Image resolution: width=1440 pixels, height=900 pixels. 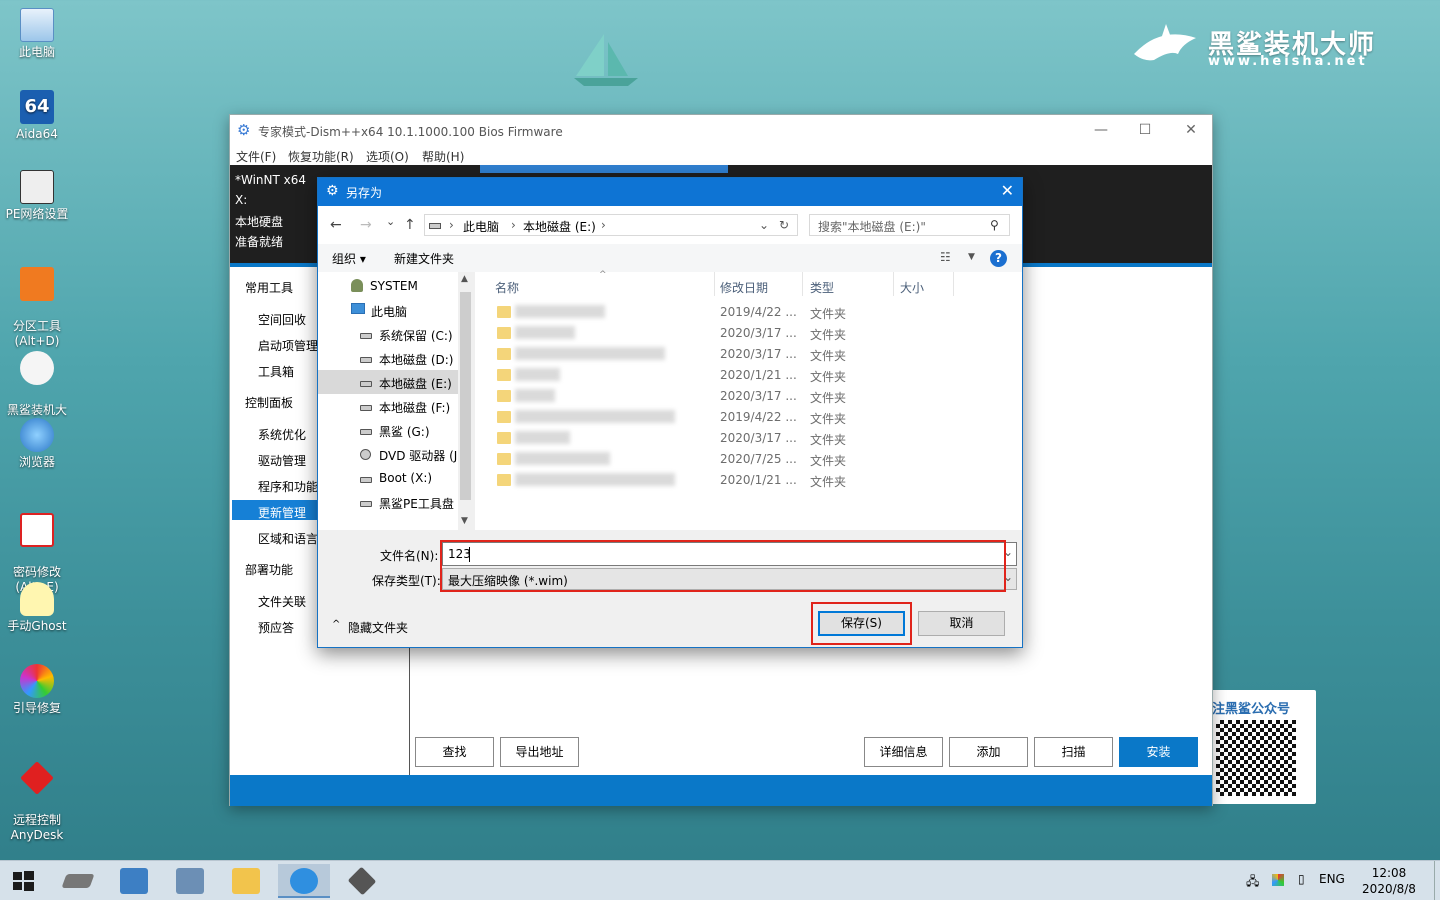 What do you see at coordinates (1332, 879) in the screenshot?
I see `language-indicator: ENG` at bounding box center [1332, 879].